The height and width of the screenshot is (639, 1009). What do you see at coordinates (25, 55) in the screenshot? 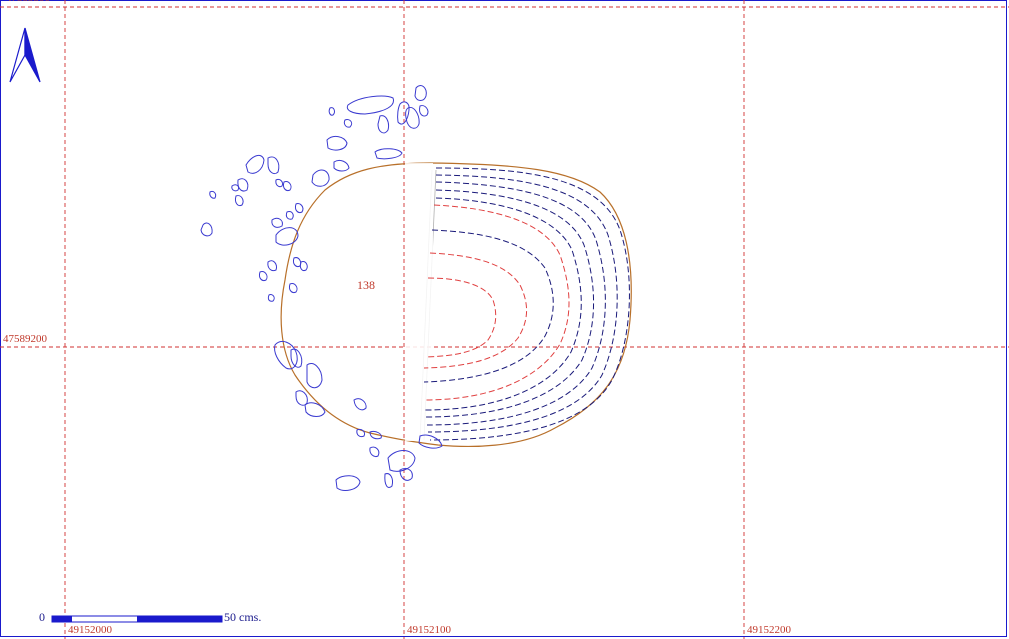
I see `north-arrow-icon` at bounding box center [25, 55].